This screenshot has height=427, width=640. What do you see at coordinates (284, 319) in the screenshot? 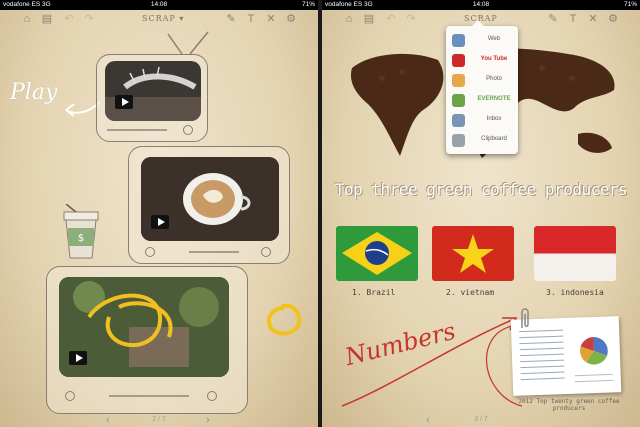
I see `yellow-circle-doodle` at bounding box center [284, 319].